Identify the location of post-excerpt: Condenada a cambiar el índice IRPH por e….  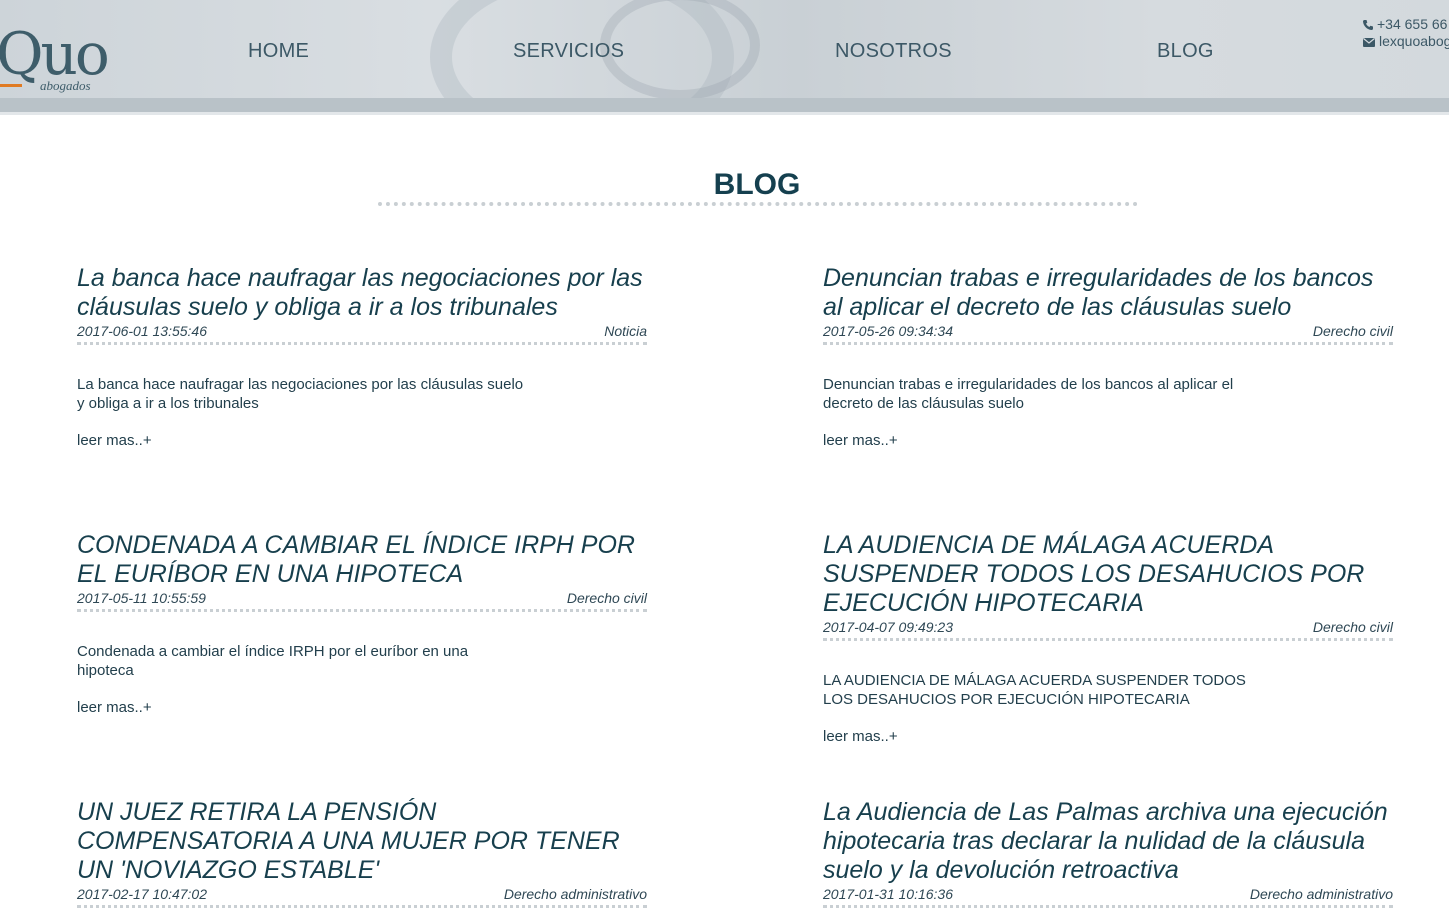
(273, 661).